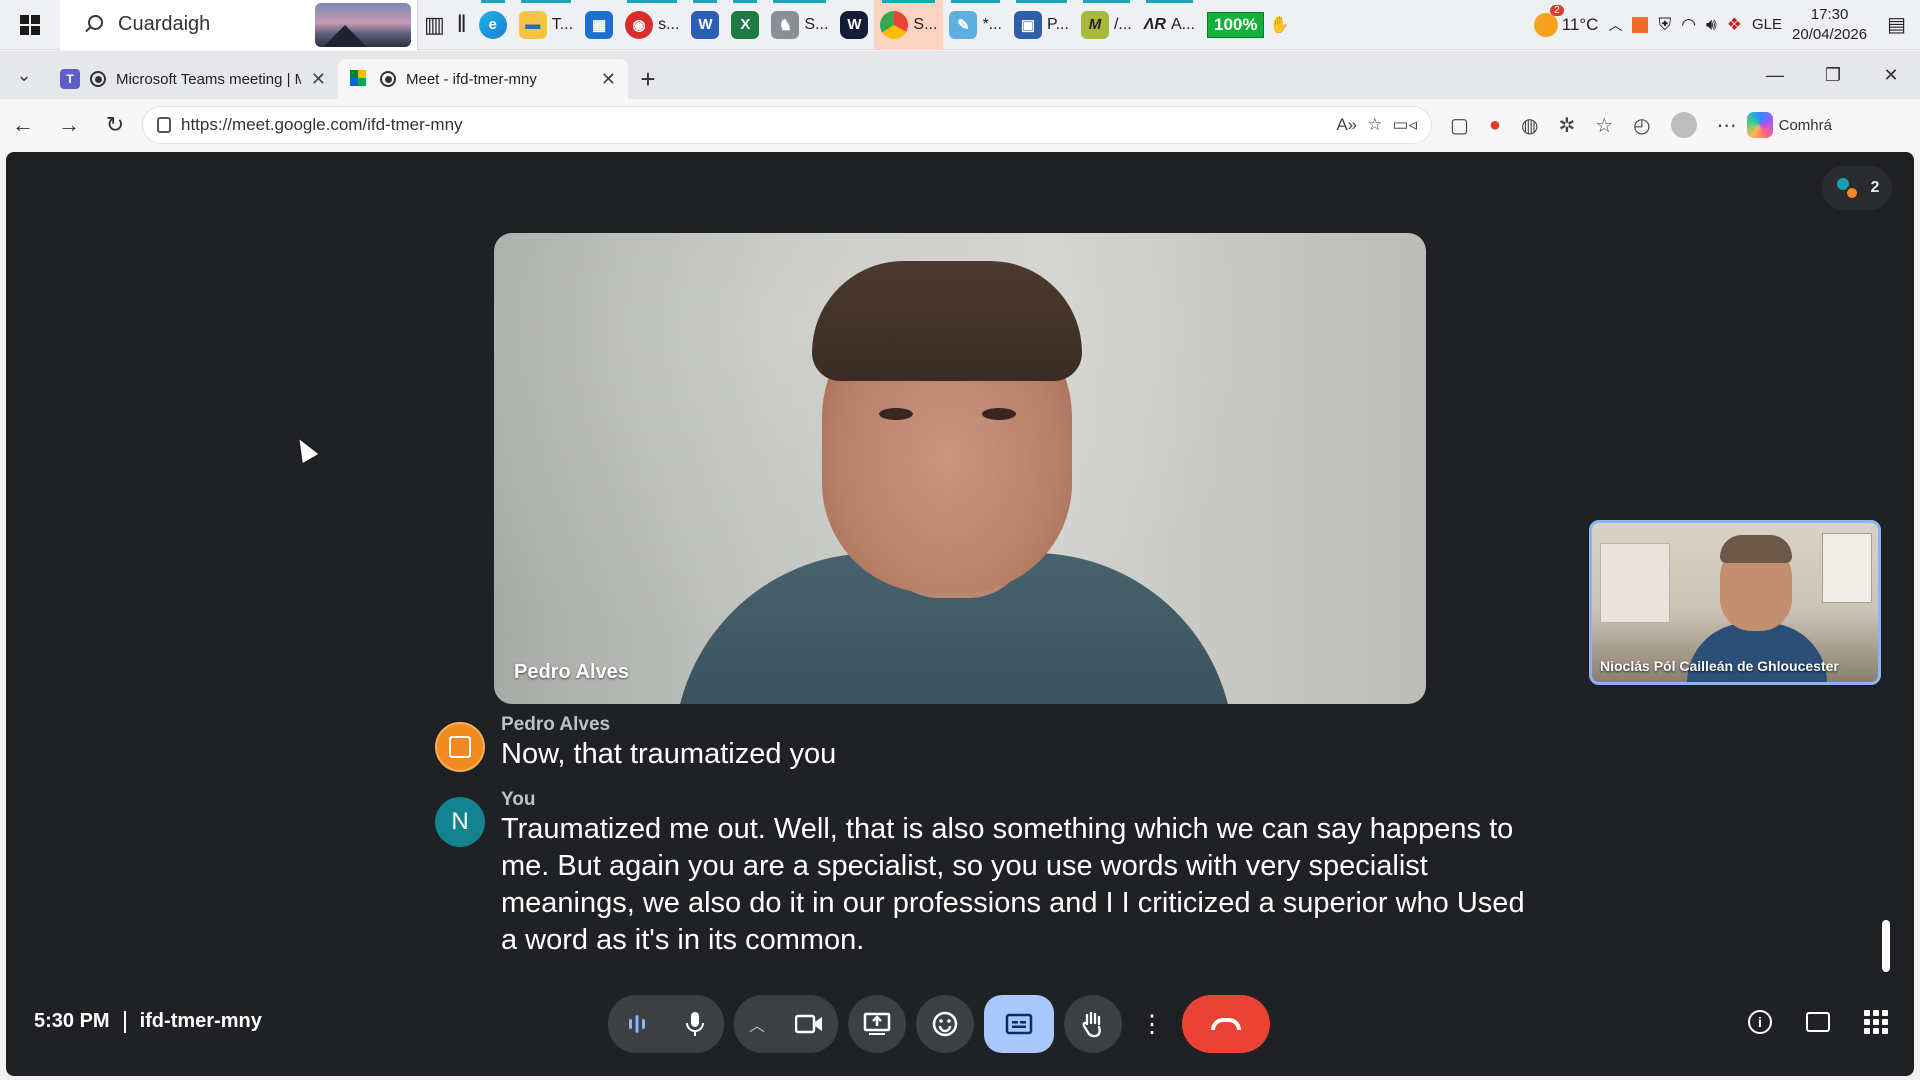  Describe the element at coordinates (1683, 125) in the screenshot. I see `profile-avatar-icon` at that location.